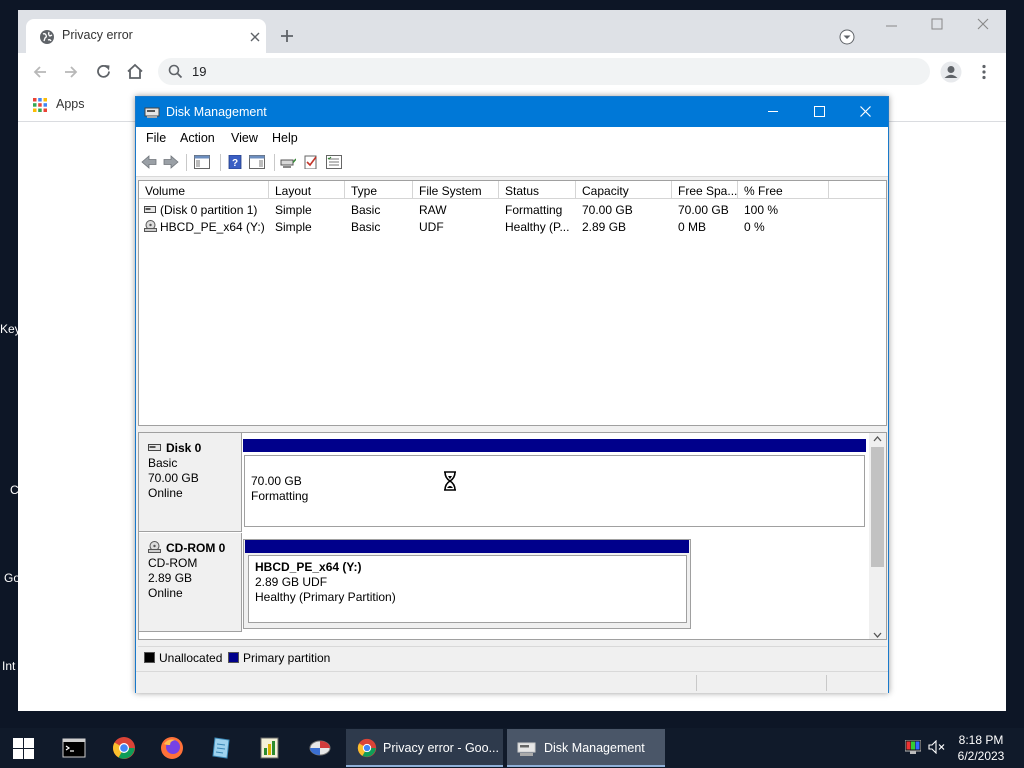 The image size is (1024, 768). Describe the element at coordinates (285, 138) in the screenshot. I see `menu-help: Help` at that location.